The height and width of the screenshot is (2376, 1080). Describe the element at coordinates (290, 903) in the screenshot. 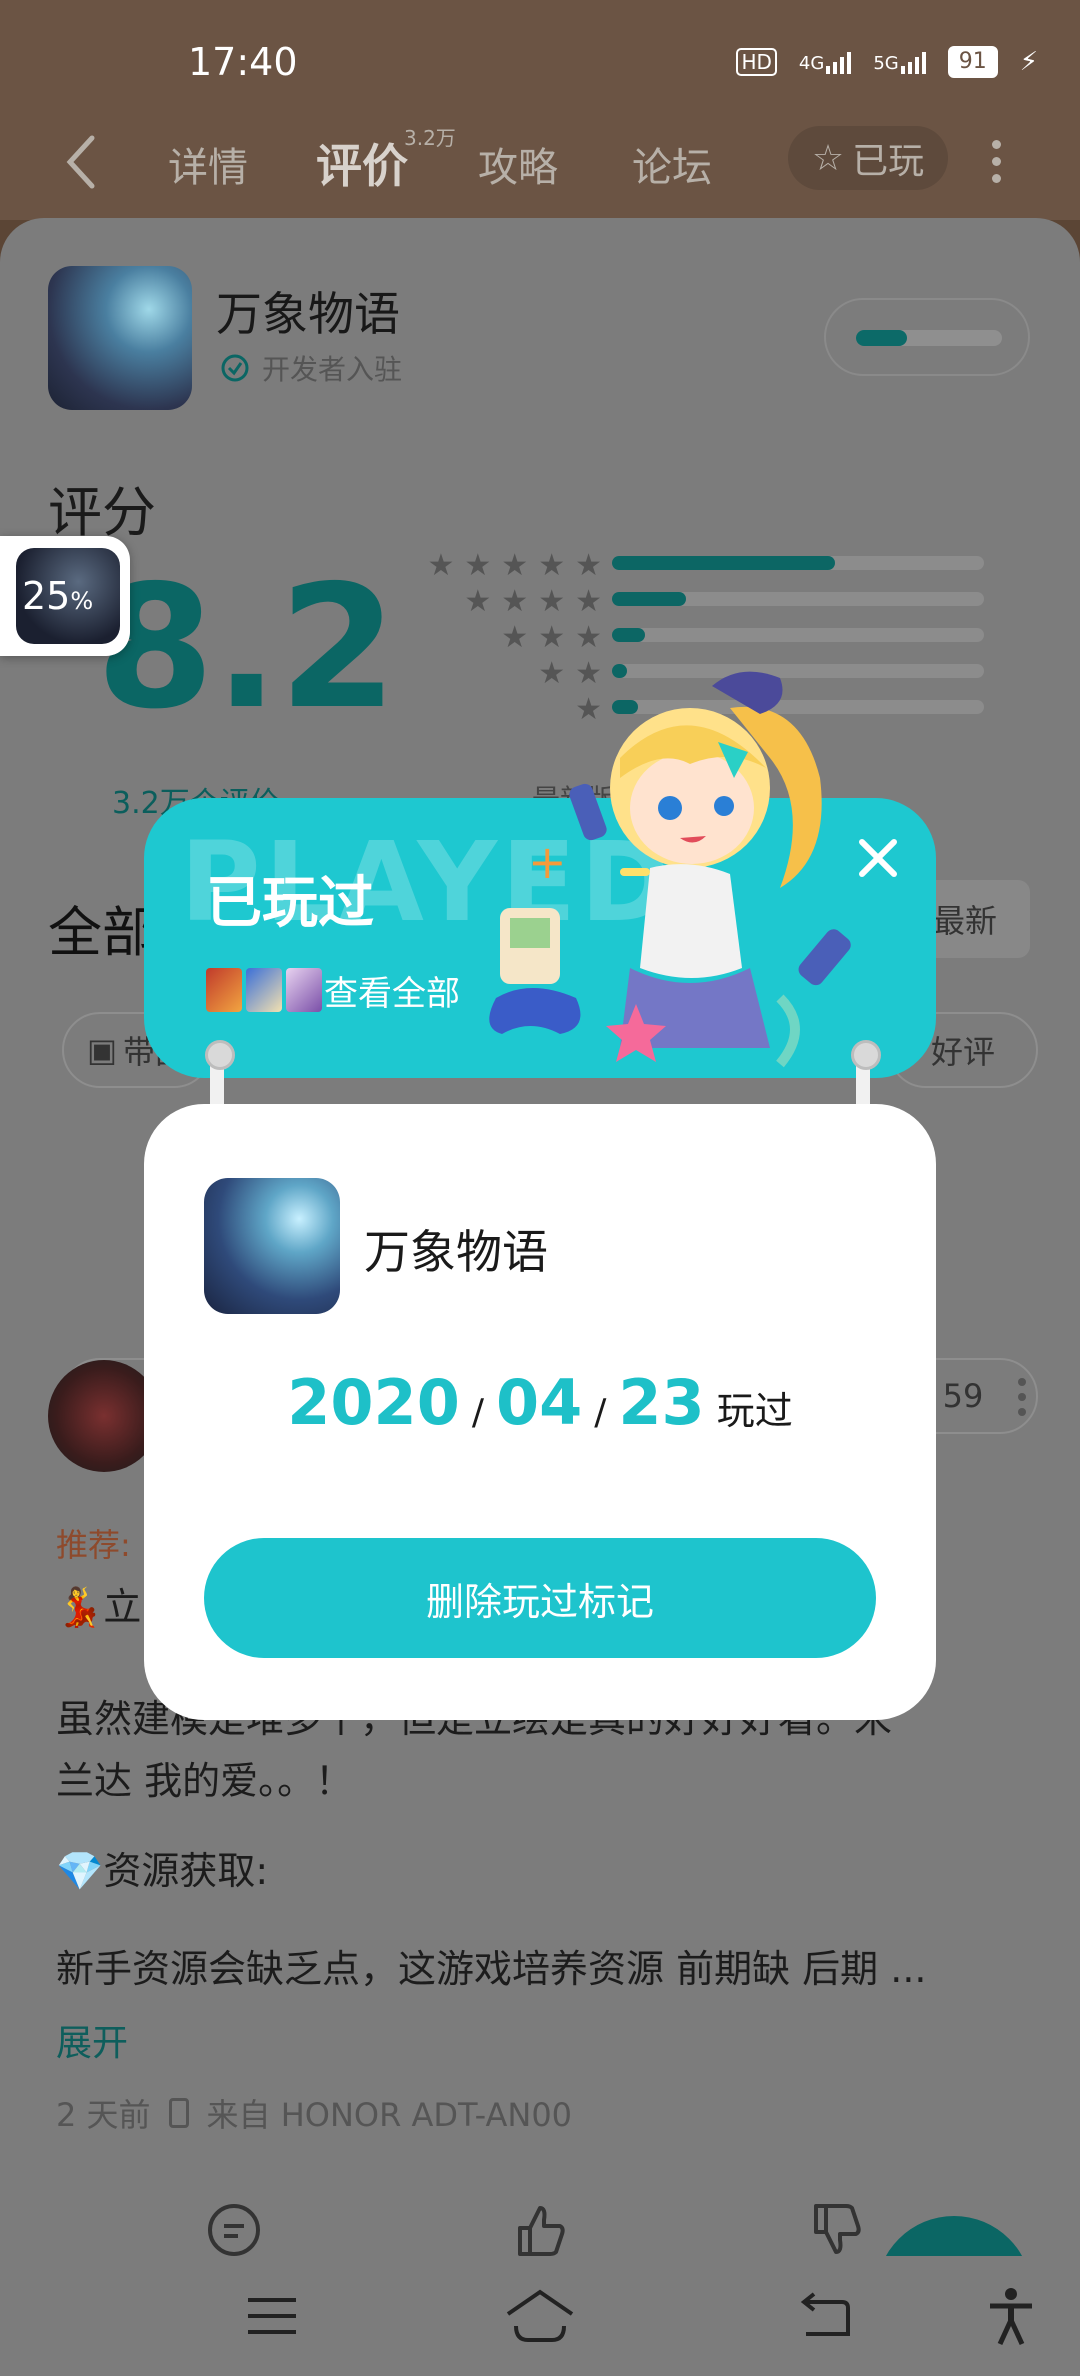

I see `banner-title: 已玩过` at that location.